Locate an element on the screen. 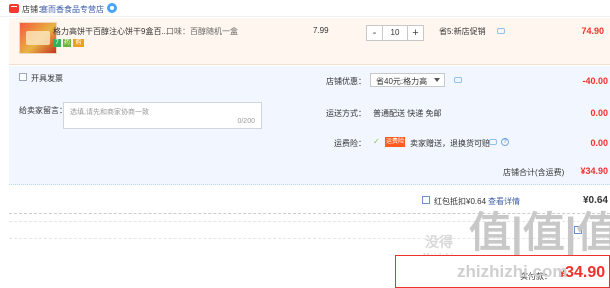 The height and width of the screenshot is (288, 610). invoice-label: 开具发票 is located at coordinates (47, 78).